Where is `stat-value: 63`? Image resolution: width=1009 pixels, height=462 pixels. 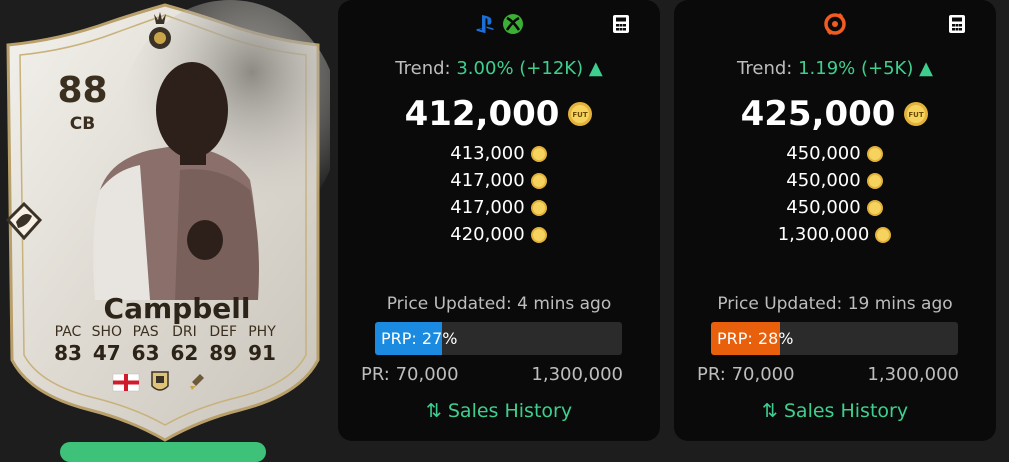 stat-value: 63 is located at coordinates (145, 353).